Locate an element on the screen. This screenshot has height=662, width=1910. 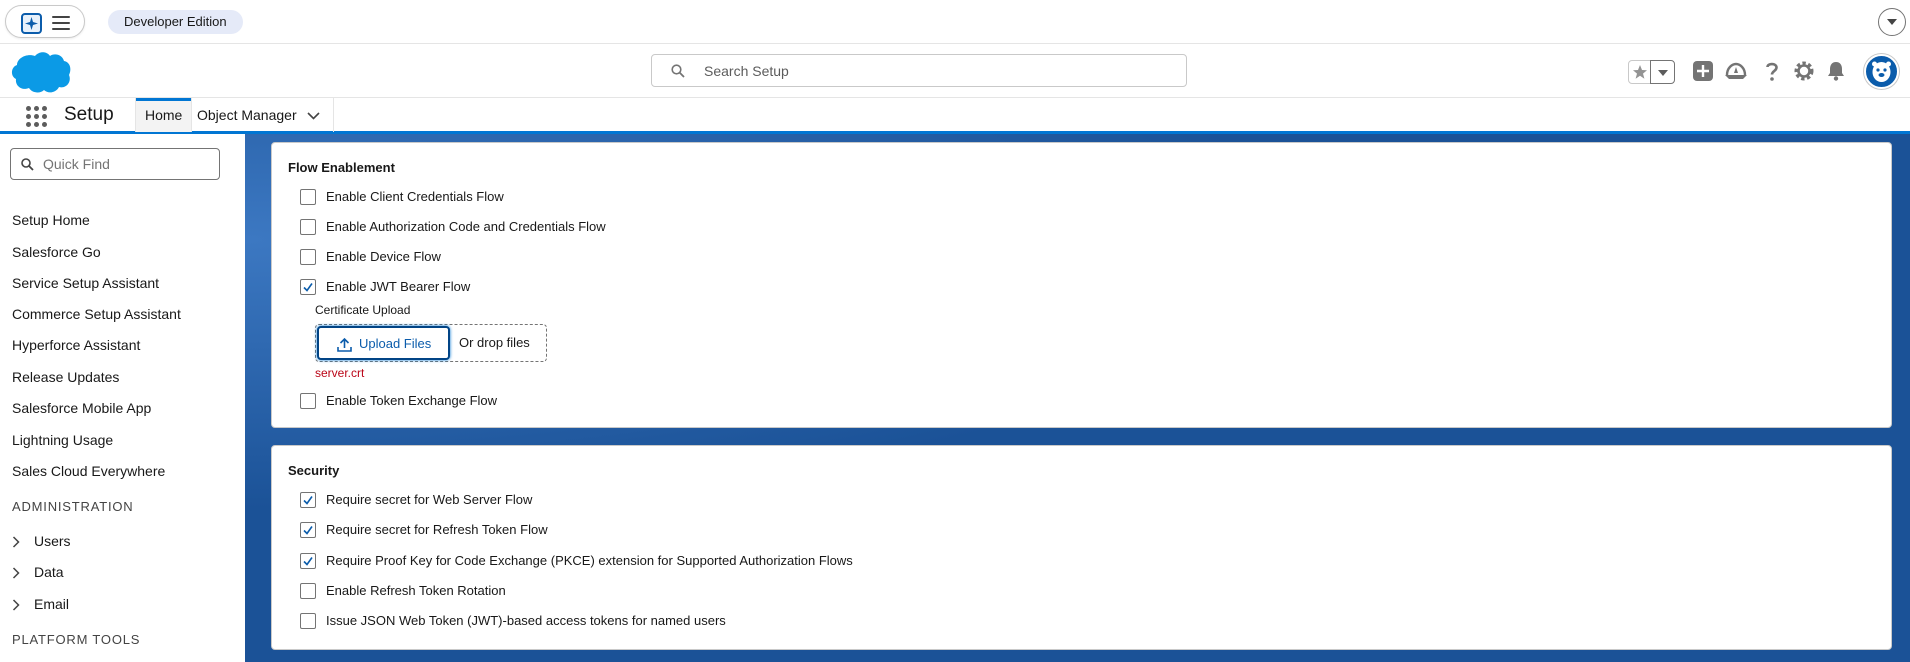
quick-find-box is located at coordinates (115, 164).